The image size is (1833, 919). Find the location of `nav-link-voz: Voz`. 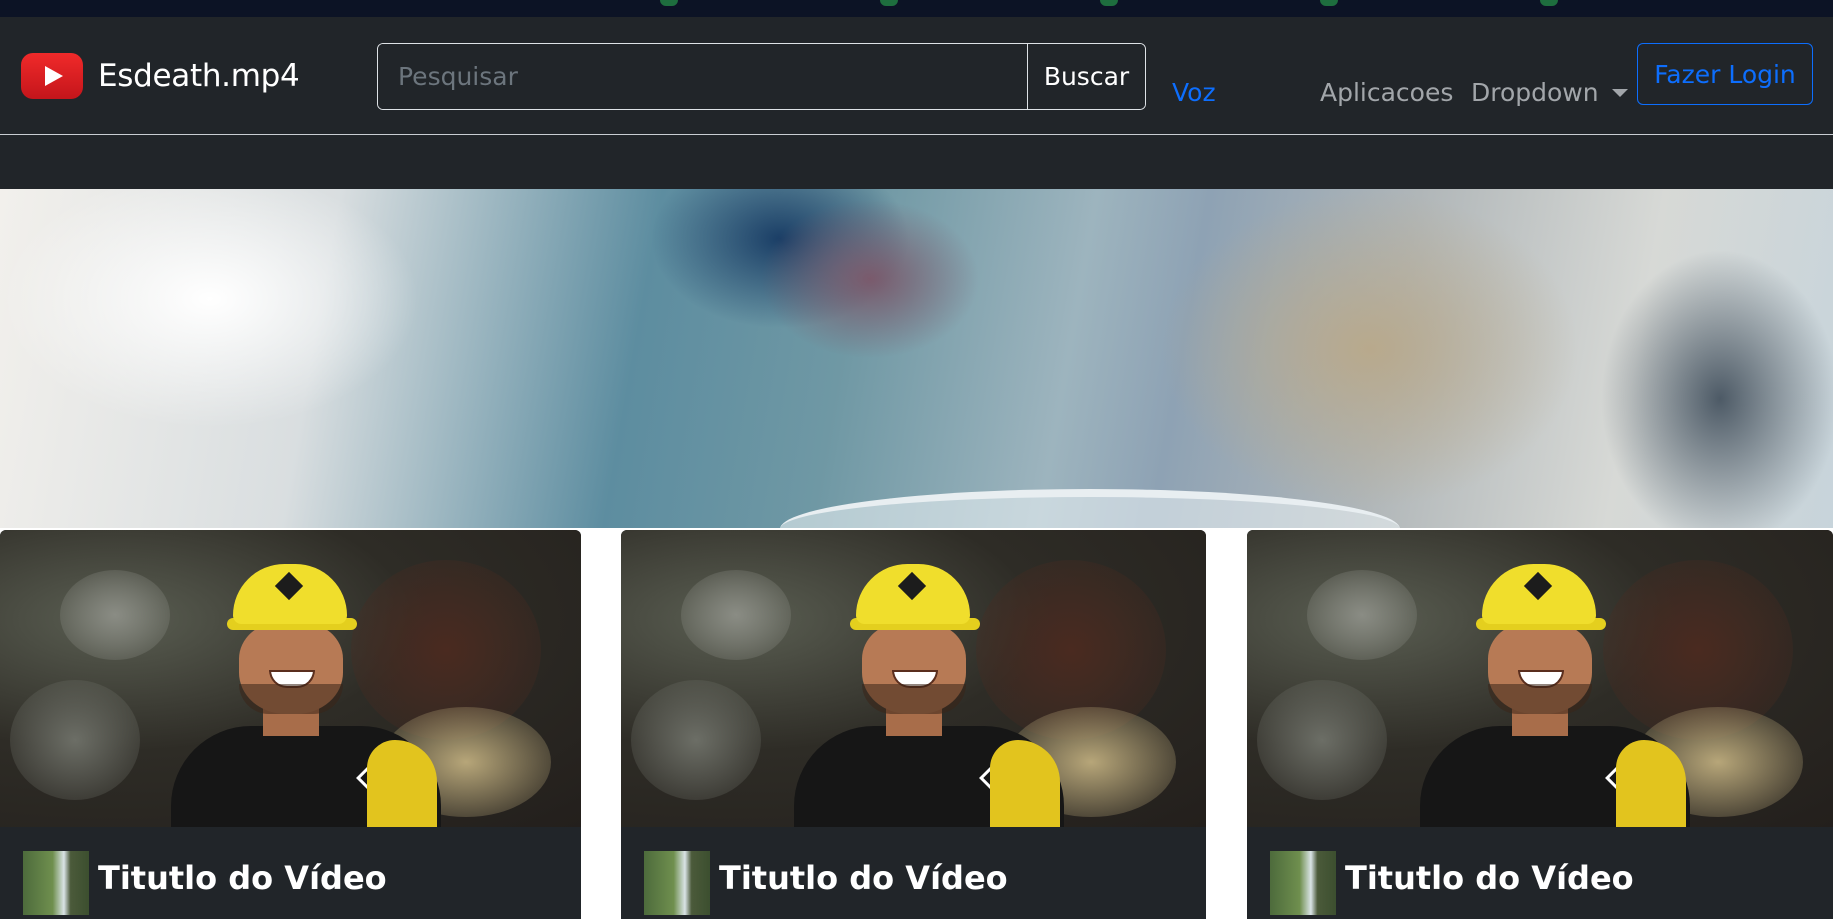

nav-link-voz: Voz is located at coordinates (1194, 93).